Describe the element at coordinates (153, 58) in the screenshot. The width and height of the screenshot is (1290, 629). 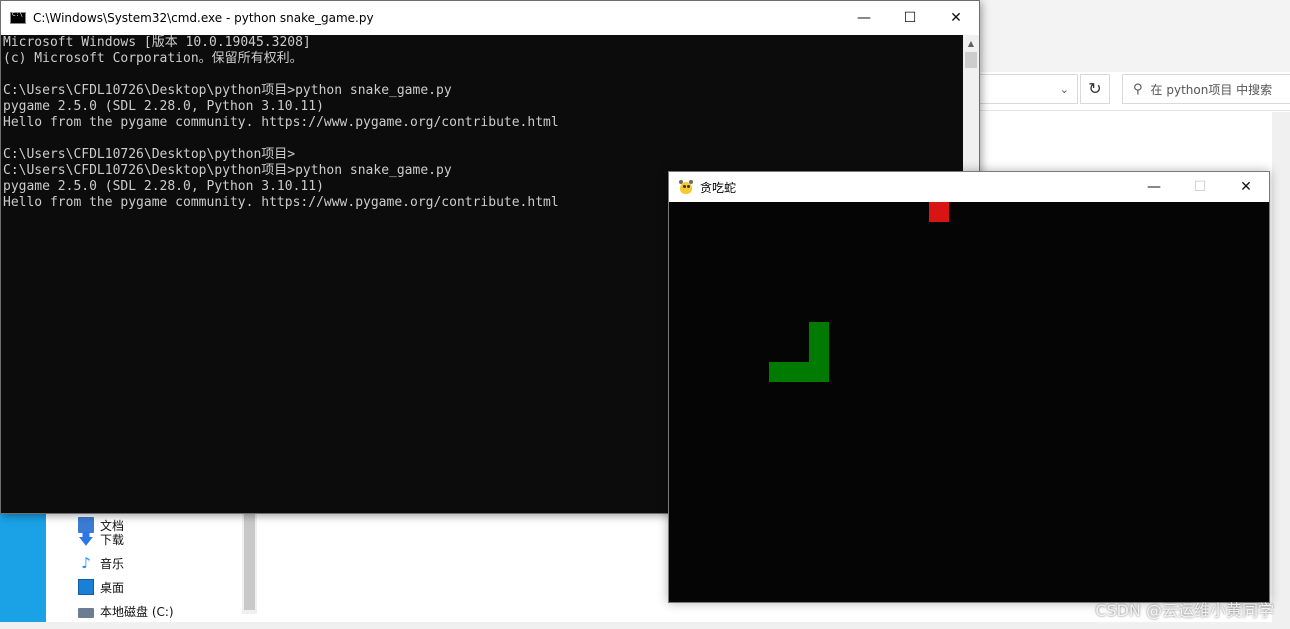
I see `console-line: (c) Microsoft Corporation。保留所有权利。` at that location.